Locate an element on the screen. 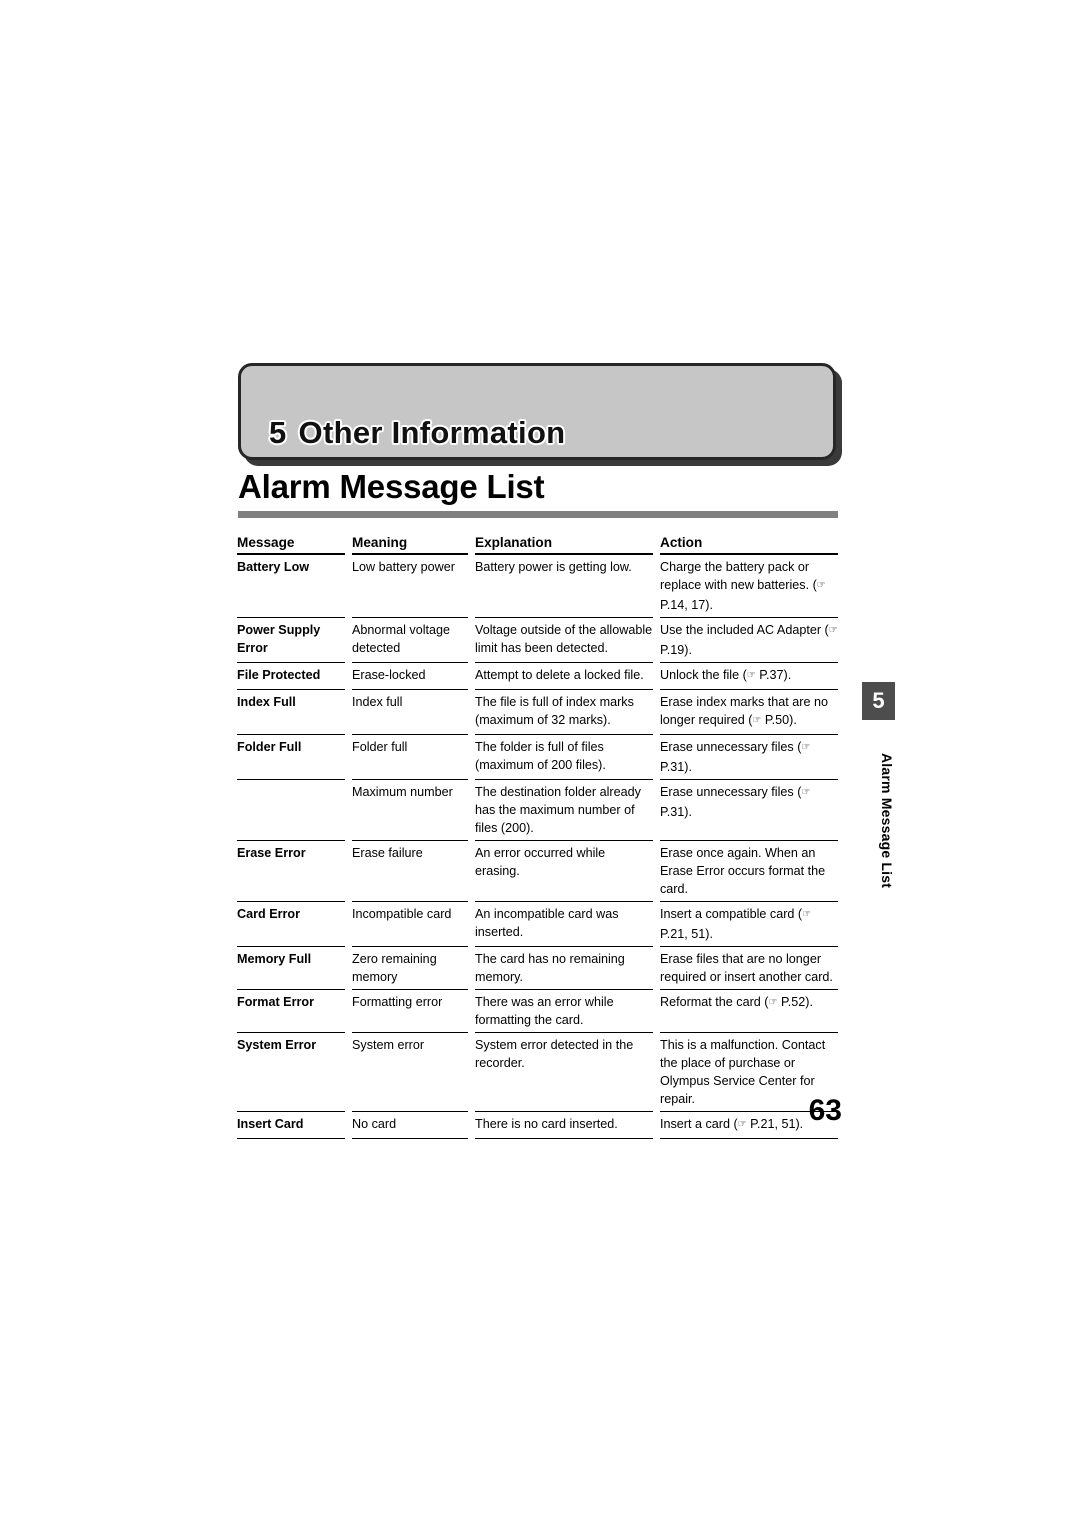 The width and height of the screenshot is (1080, 1528). cell-message: Power Supply Error is located at coordinates (291, 641).